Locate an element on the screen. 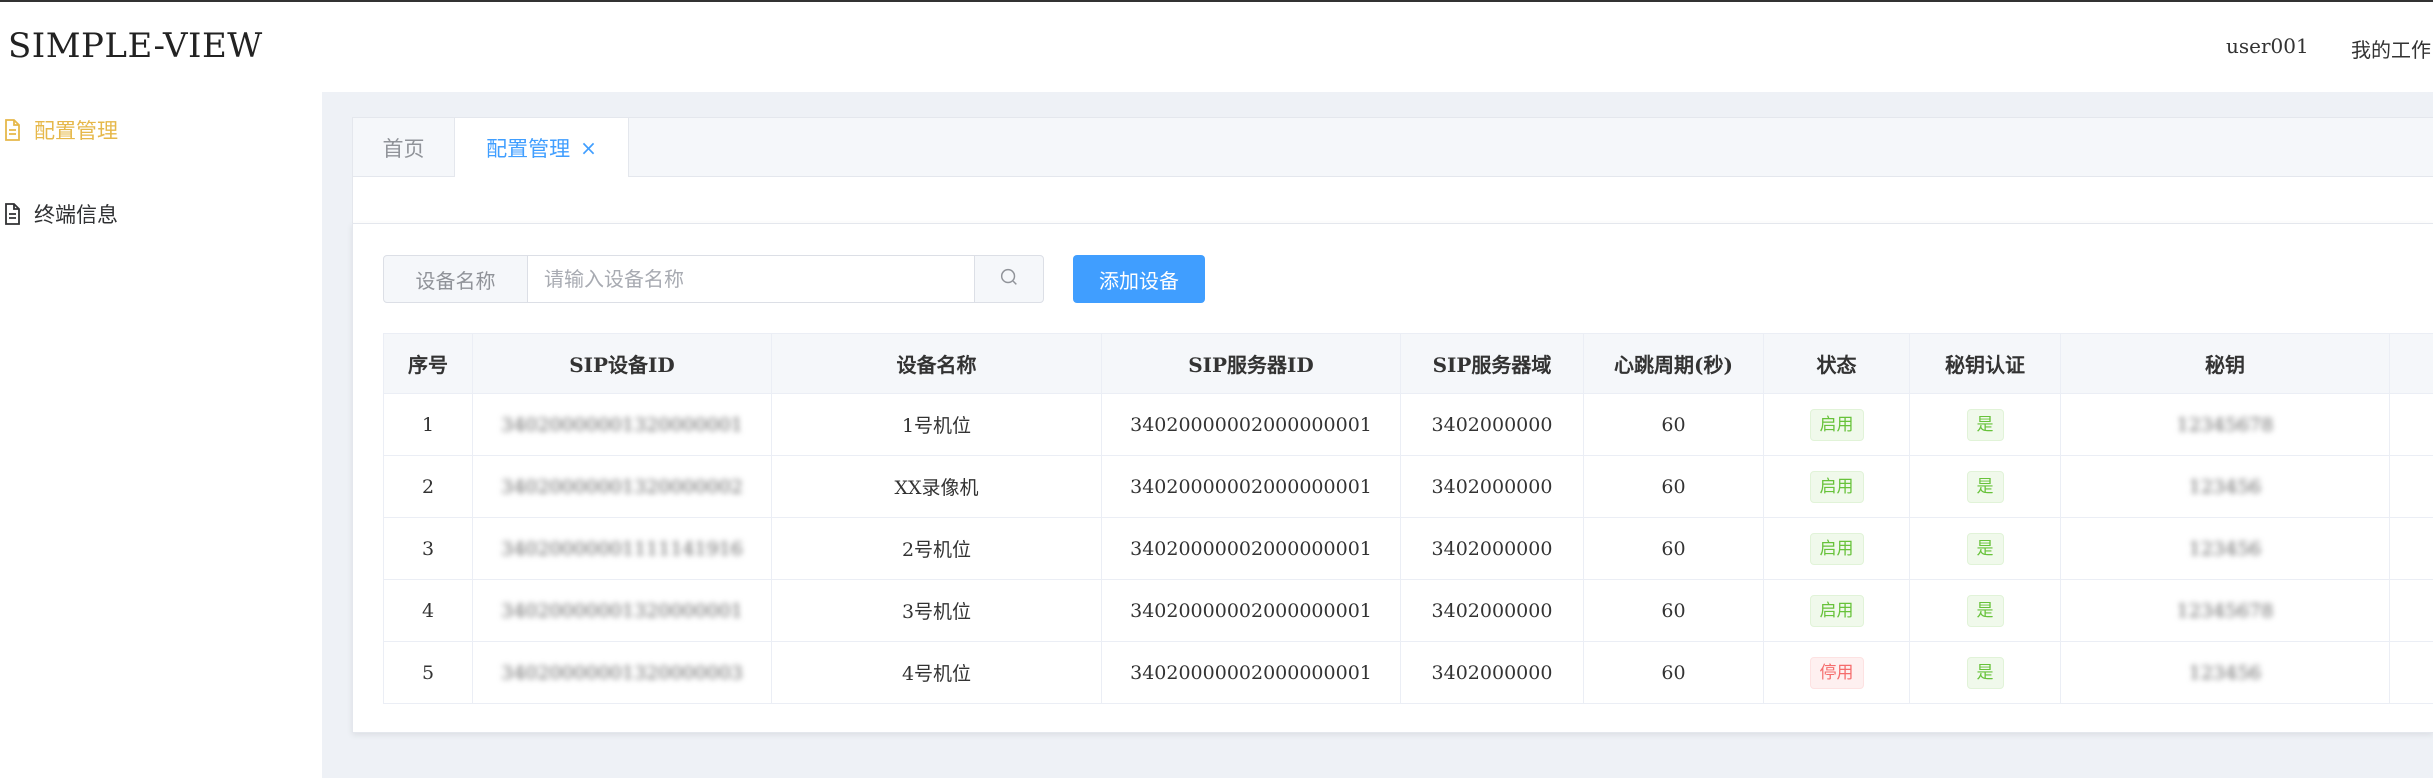  sidebar-item-terminal: 终端信息 is located at coordinates (59, 214).